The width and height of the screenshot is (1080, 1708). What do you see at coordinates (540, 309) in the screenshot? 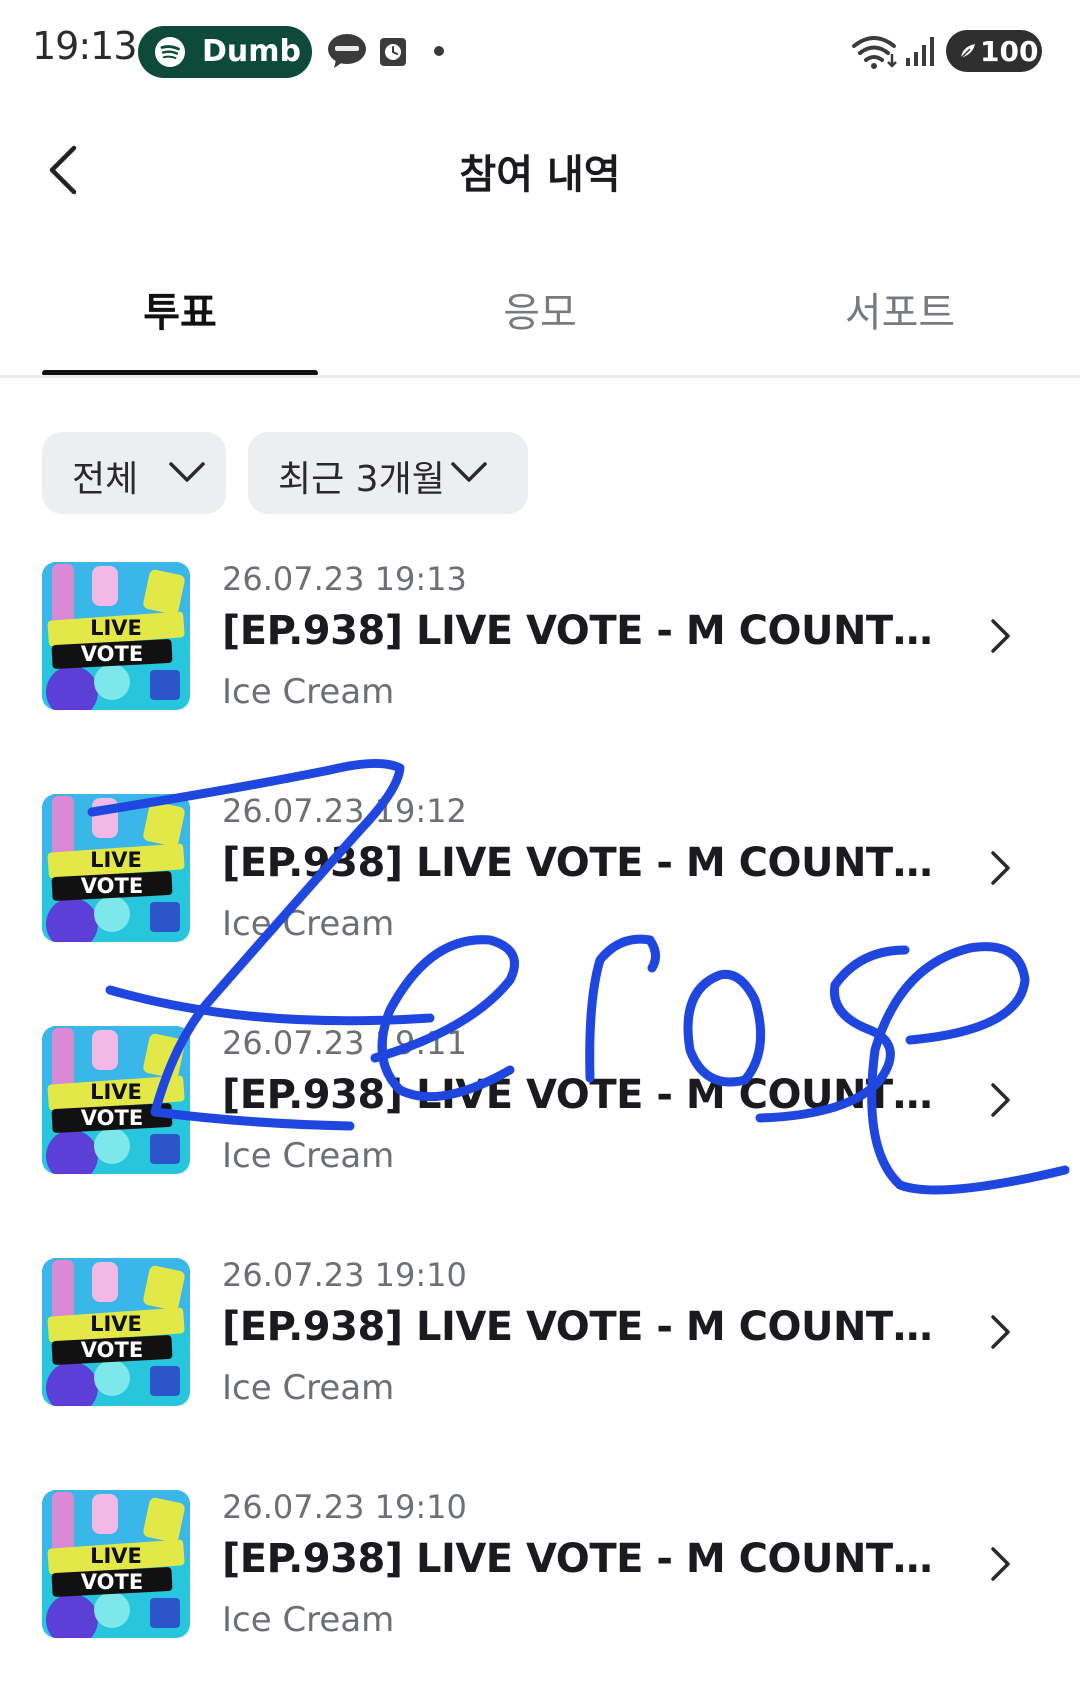
I see `tab-entry: 응모` at bounding box center [540, 309].